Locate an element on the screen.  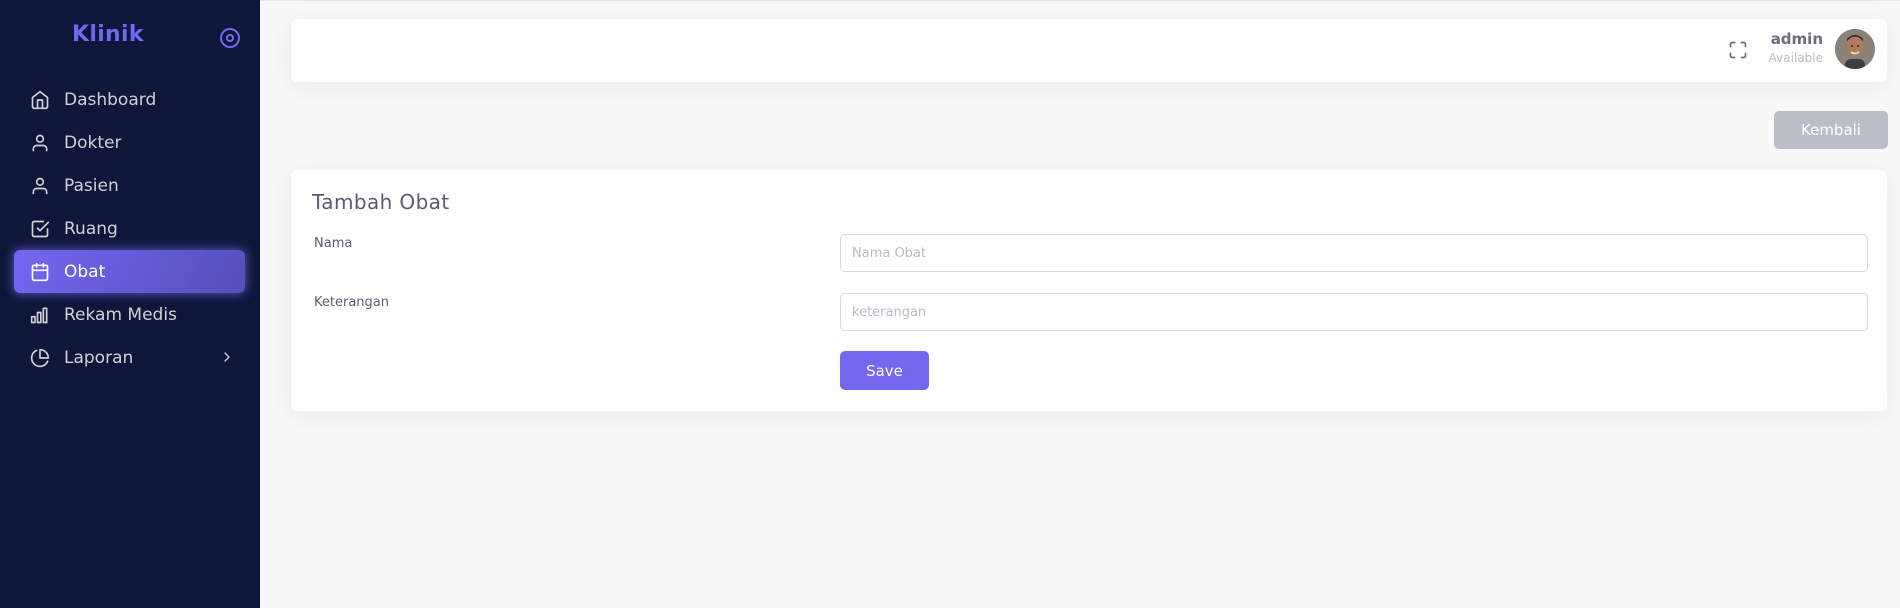
sidebar-item-ruang: Ruang is located at coordinates (129, 228).